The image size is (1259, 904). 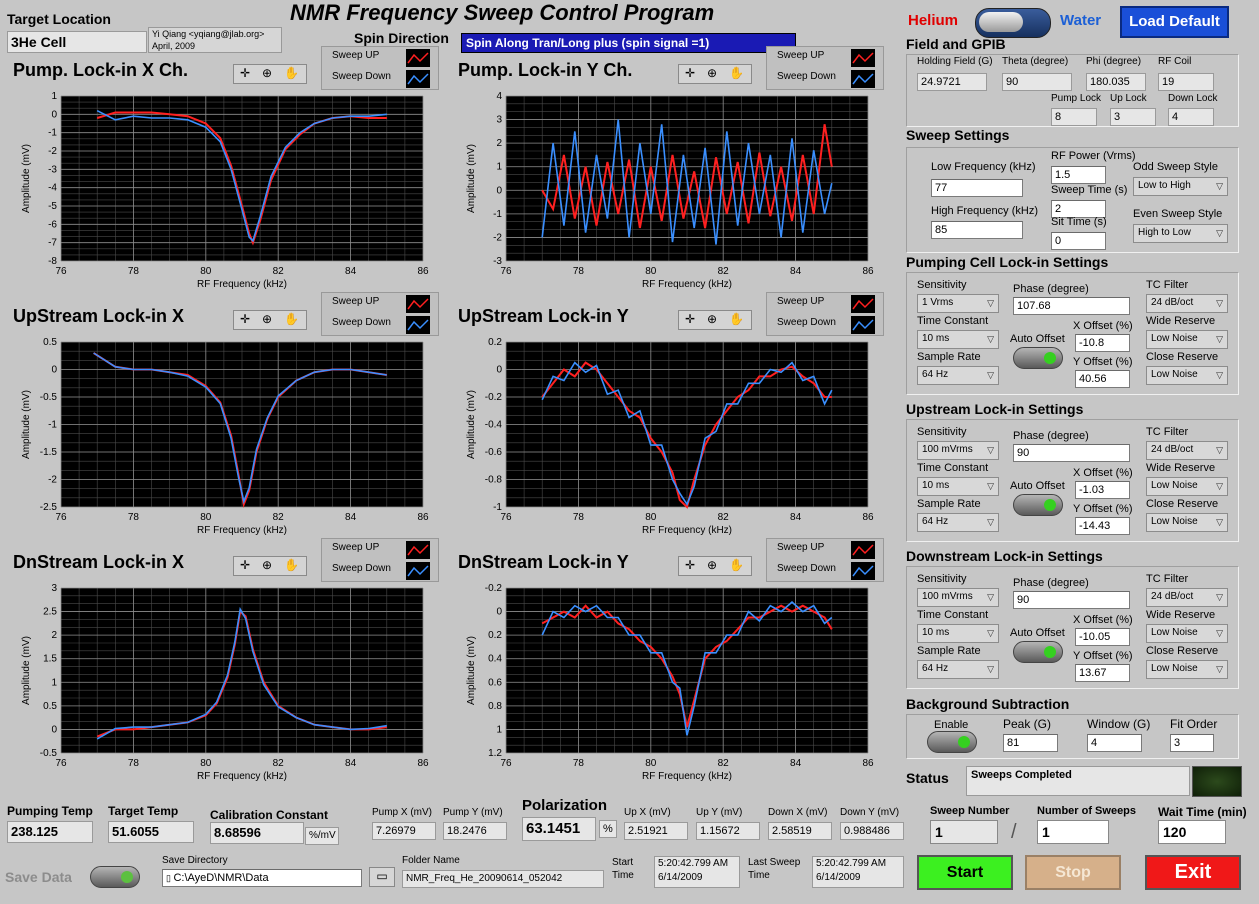 I want to click on lockin-0-close-reserve-label: Close Reserve, so click(x=1182, y=357).